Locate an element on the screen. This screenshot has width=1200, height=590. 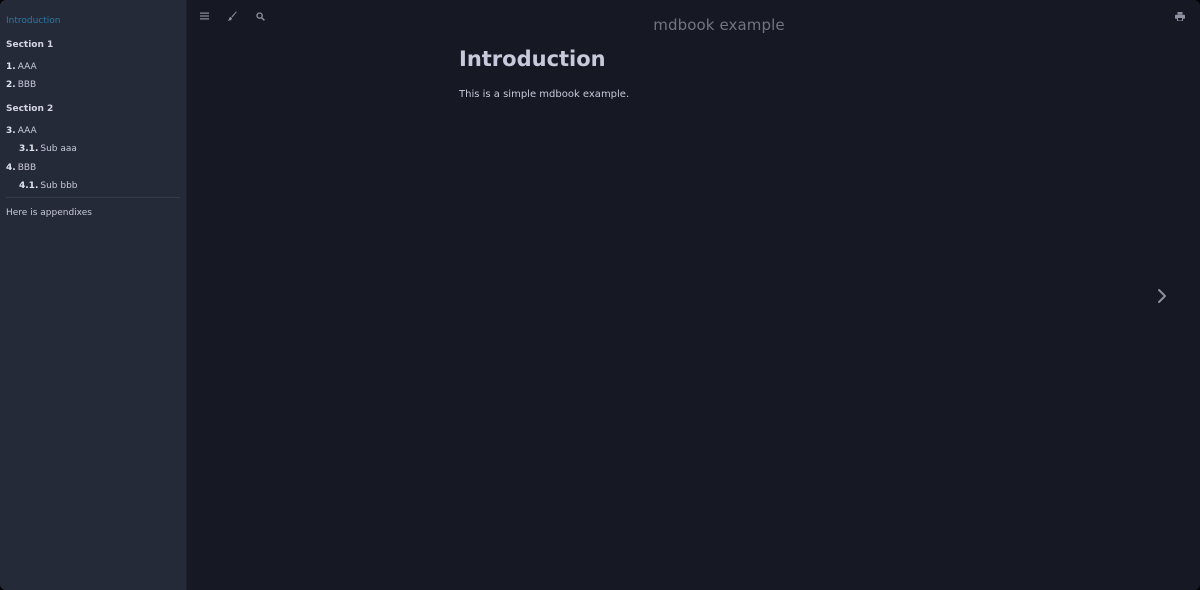
print-button is located at coordinates (1180, 16).